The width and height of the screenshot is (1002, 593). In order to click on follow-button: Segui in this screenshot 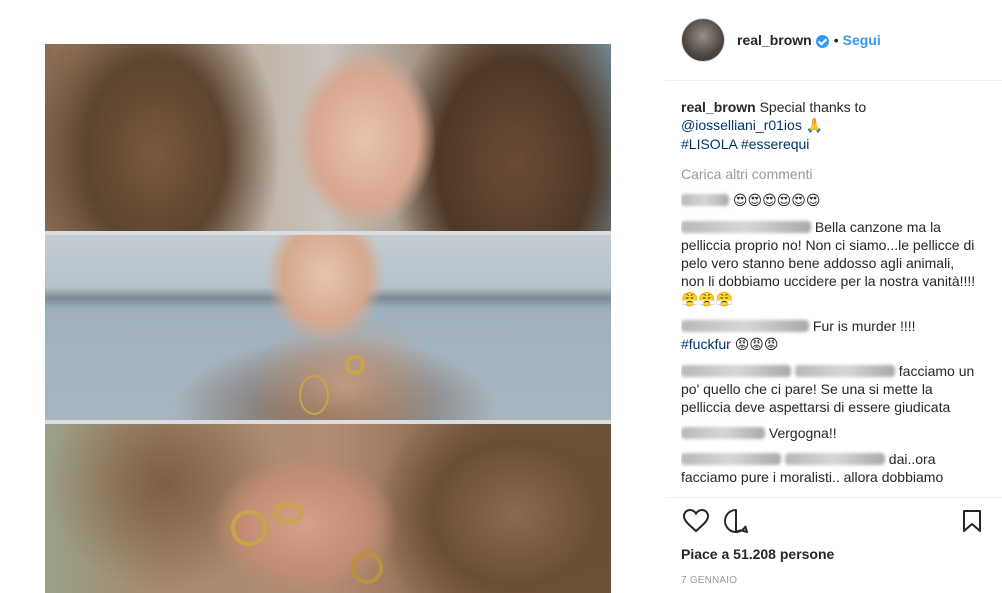, I will do `click(862, 40)`.